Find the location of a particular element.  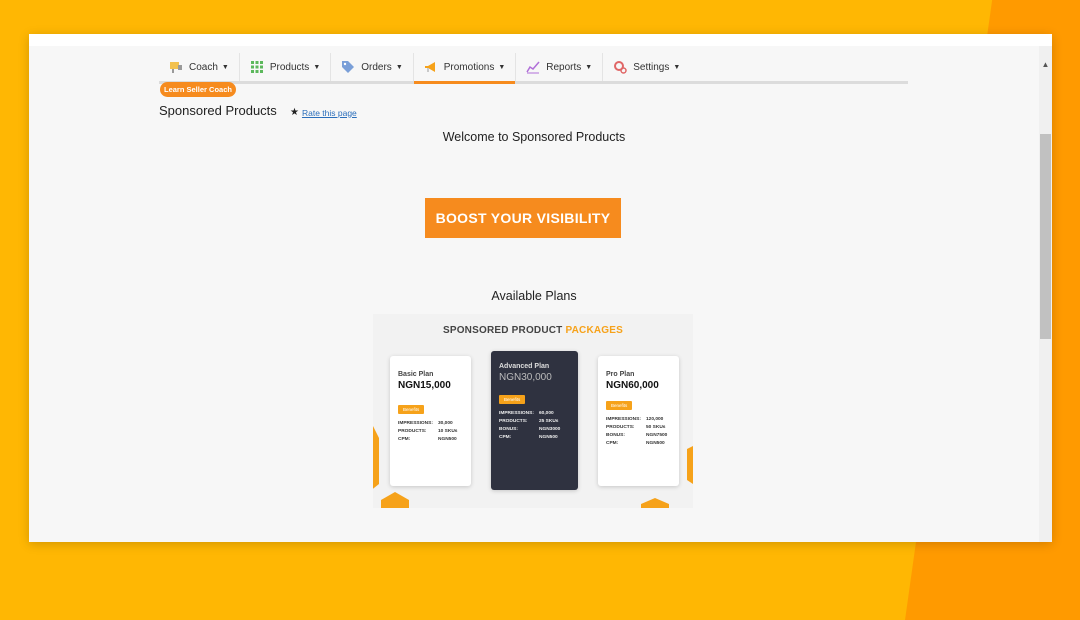

plan-stat-row: PRODUCTS: 25 SKUs is located at coordinates (529, 421).